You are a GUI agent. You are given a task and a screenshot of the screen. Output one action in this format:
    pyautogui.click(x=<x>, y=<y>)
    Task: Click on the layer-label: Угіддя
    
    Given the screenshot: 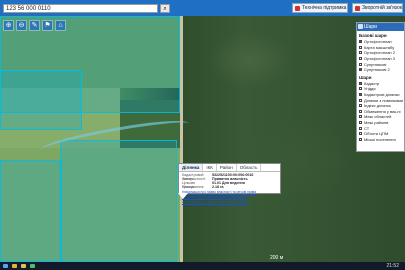 What is the action you would take?
    pyautogui.click(x=370, y=89)
    